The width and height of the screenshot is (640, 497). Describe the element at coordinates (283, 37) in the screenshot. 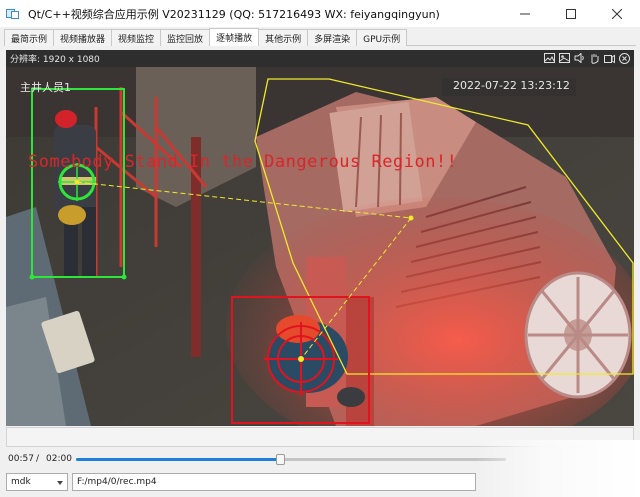

I see `tab-other: 其他示例` at that location.